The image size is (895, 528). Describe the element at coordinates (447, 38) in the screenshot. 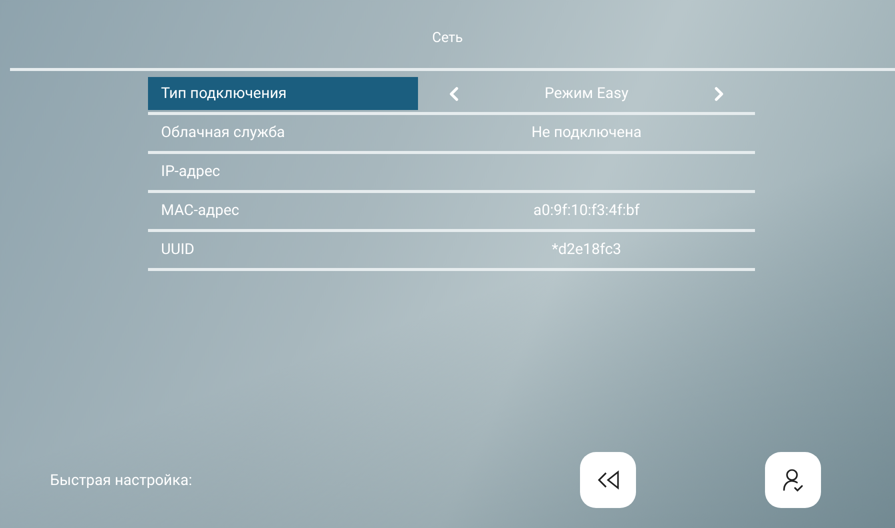

I see `screen-title: Сеть` at that location.